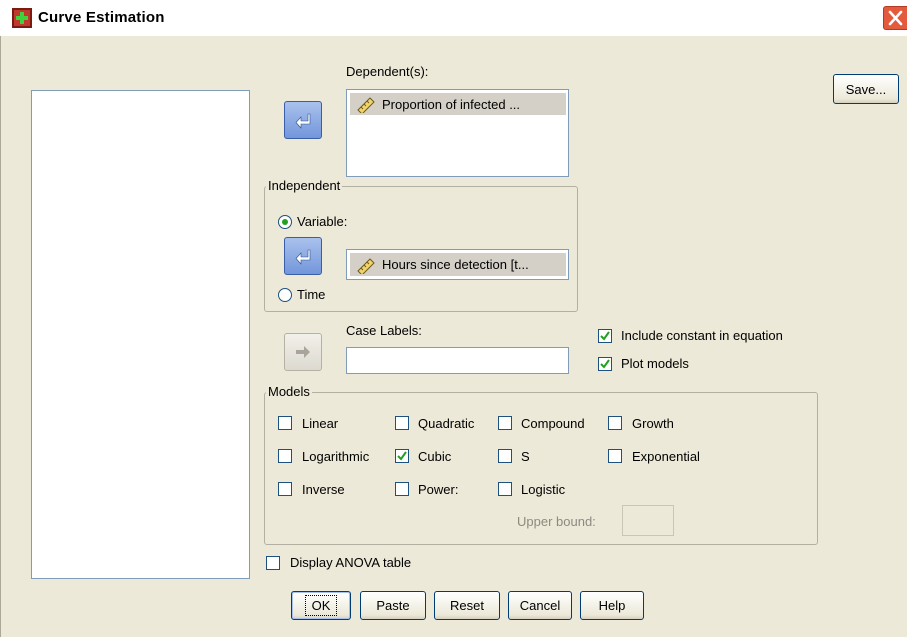  Describe the element at coordinates (323, 489) in the screenshot. I see `inverse-label: Inverse` at that location.